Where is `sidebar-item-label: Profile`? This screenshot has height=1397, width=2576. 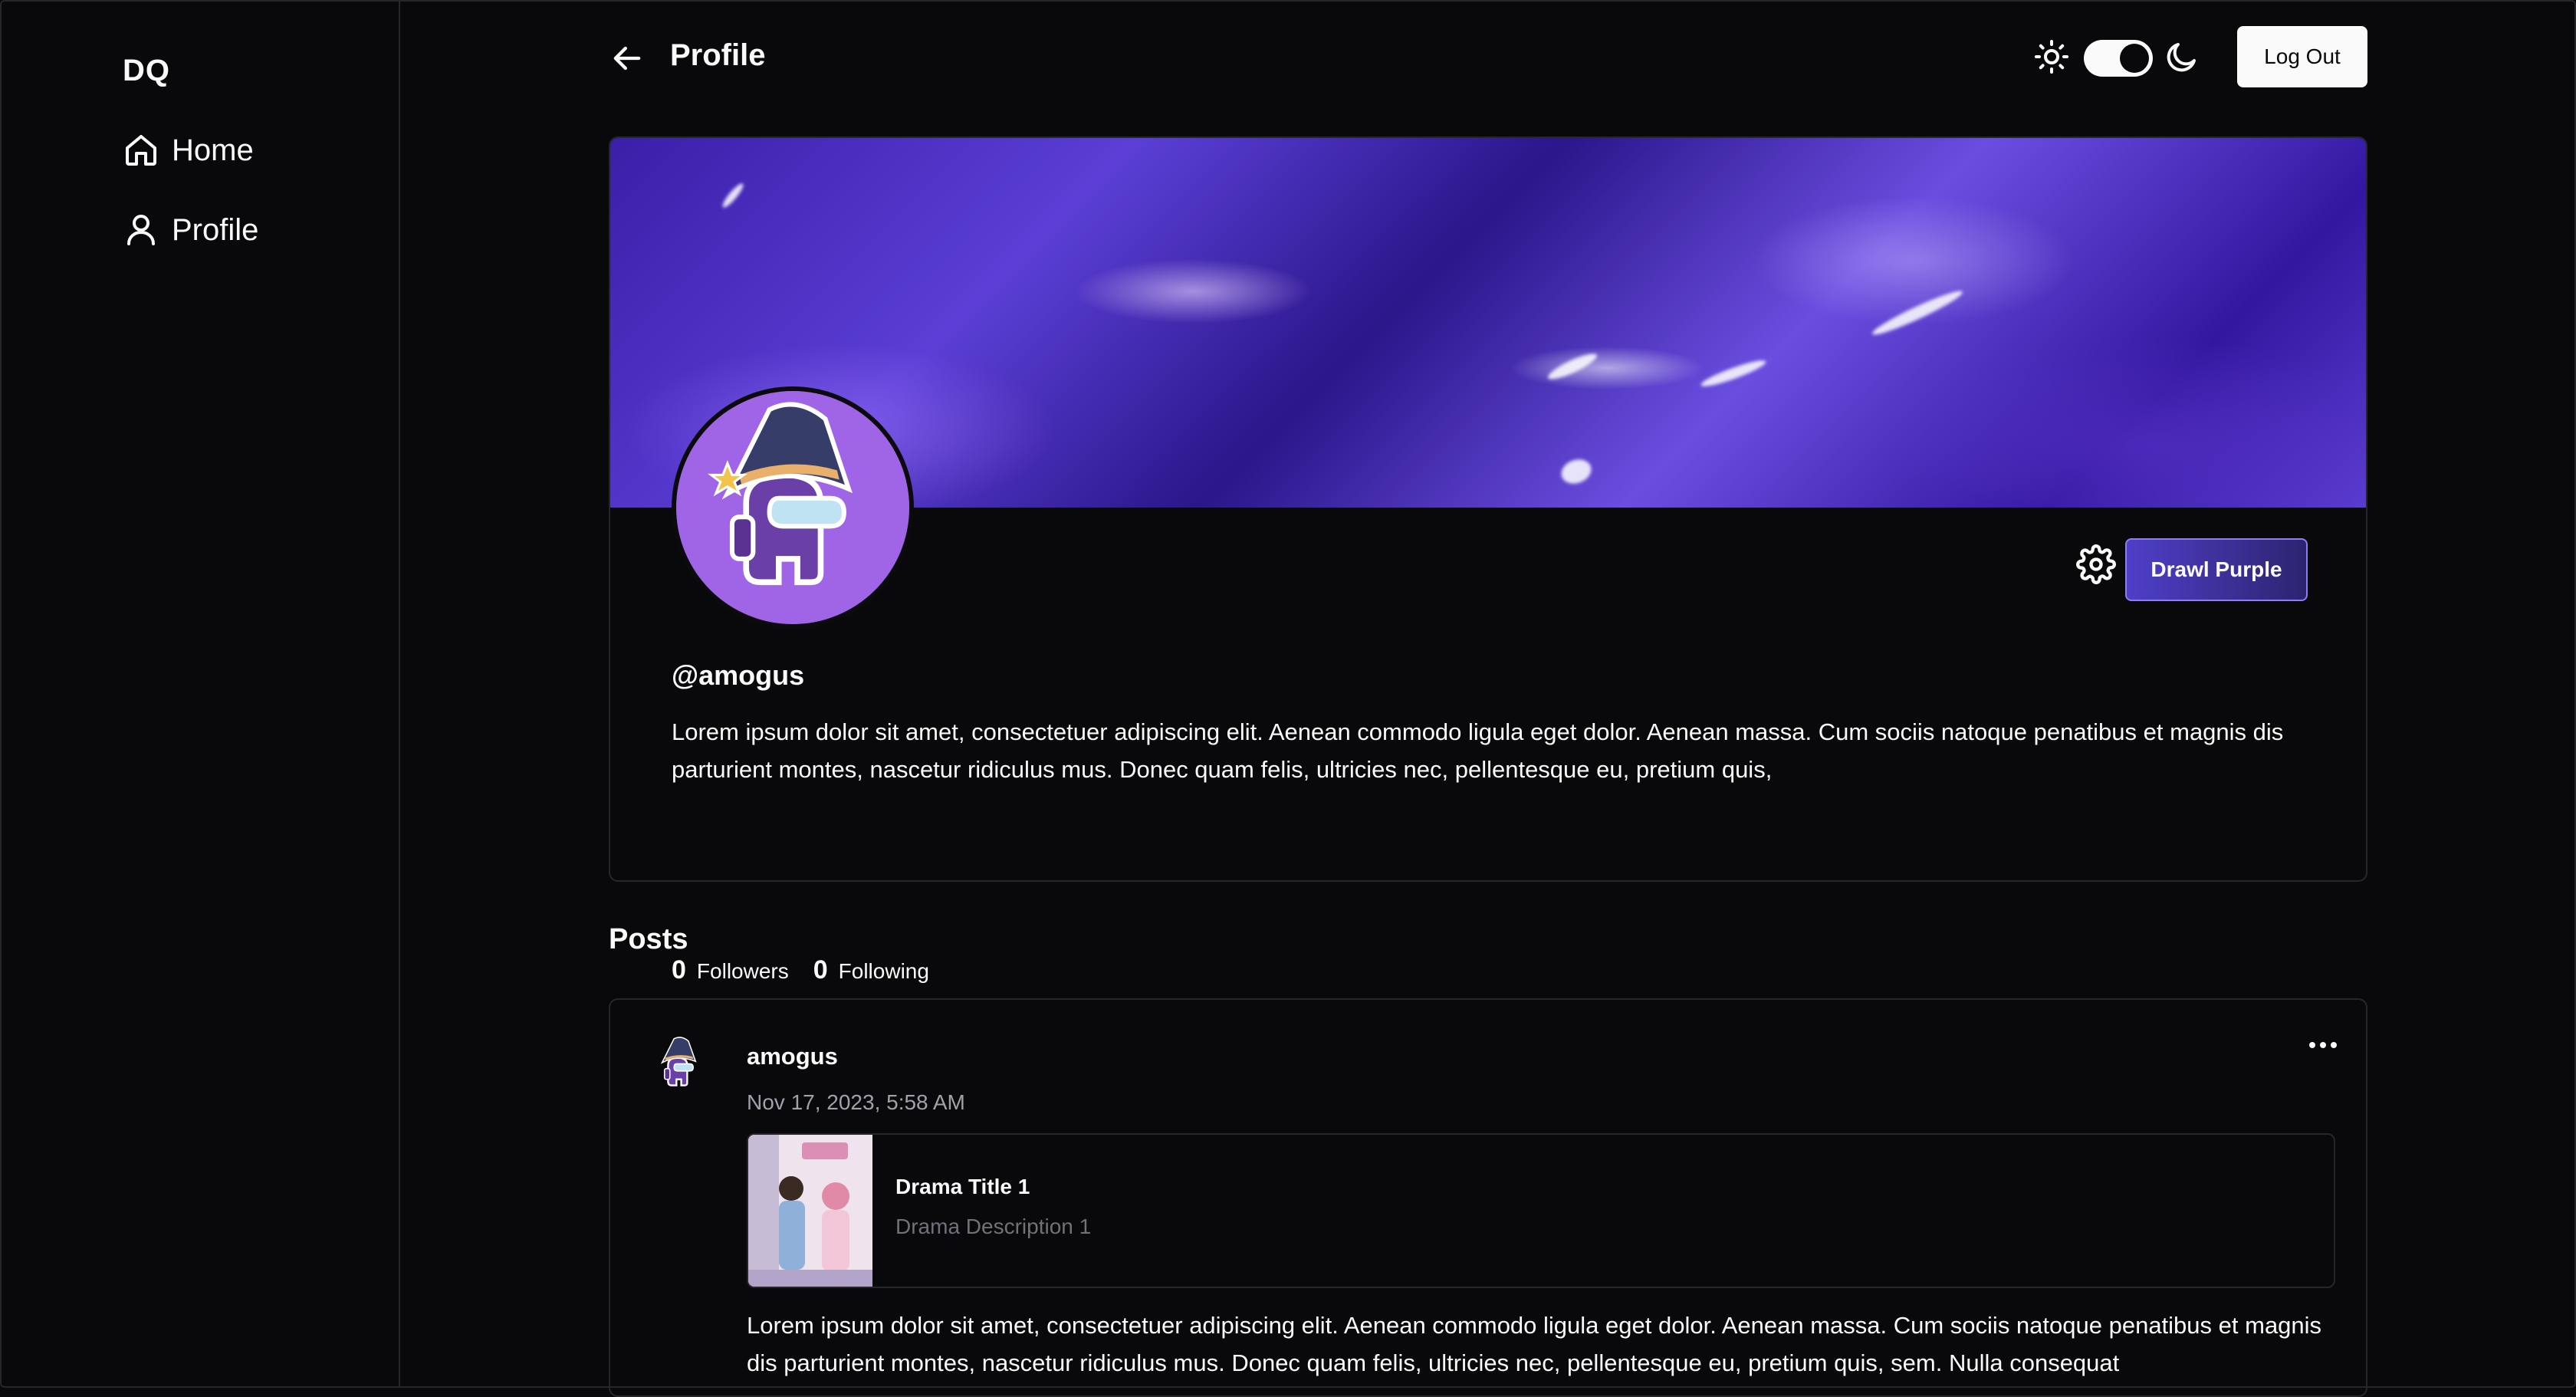
sidebar-item-label: Profile is located at coordinates (215, 230).